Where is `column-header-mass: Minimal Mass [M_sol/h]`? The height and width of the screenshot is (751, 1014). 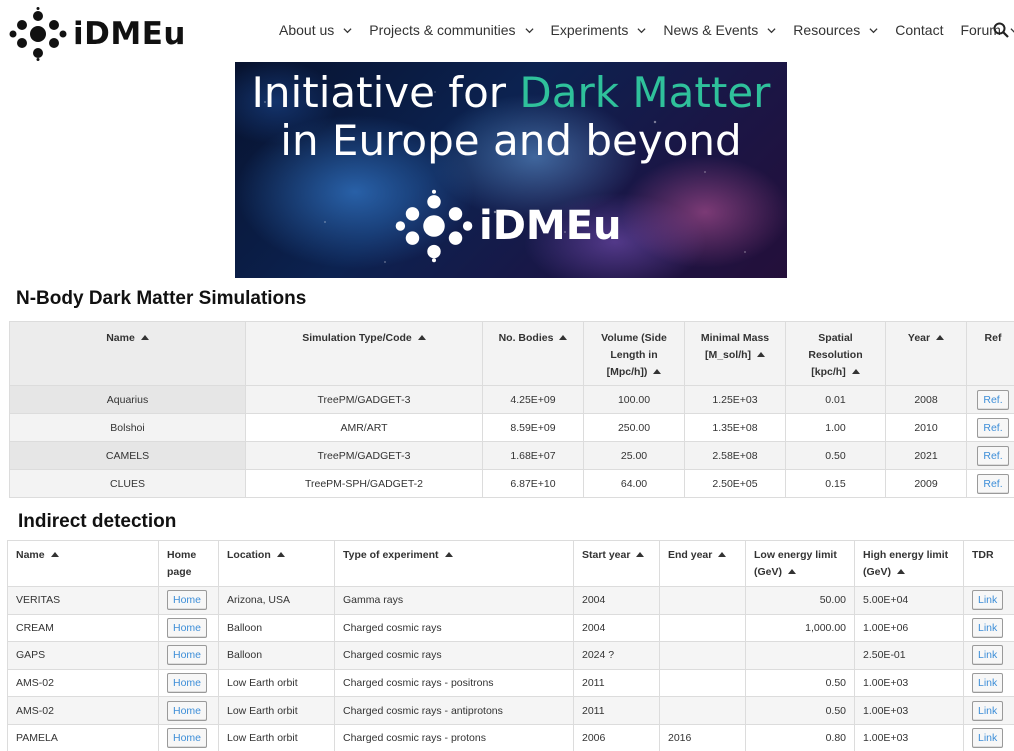
column-header-mass: Minimal Mass [M_sol/h] is located at coordinates (735, 353).